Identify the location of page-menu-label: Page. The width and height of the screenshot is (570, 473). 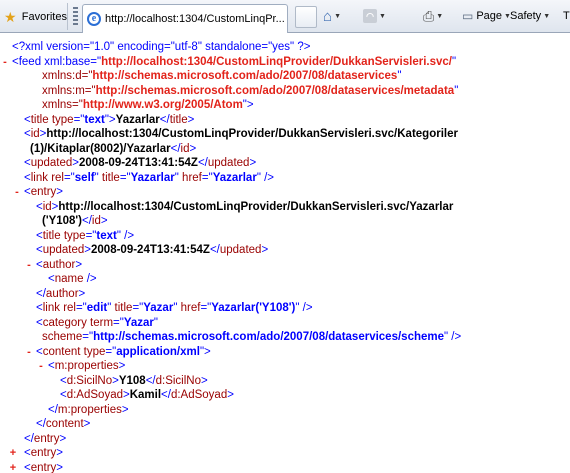
(489, 16).